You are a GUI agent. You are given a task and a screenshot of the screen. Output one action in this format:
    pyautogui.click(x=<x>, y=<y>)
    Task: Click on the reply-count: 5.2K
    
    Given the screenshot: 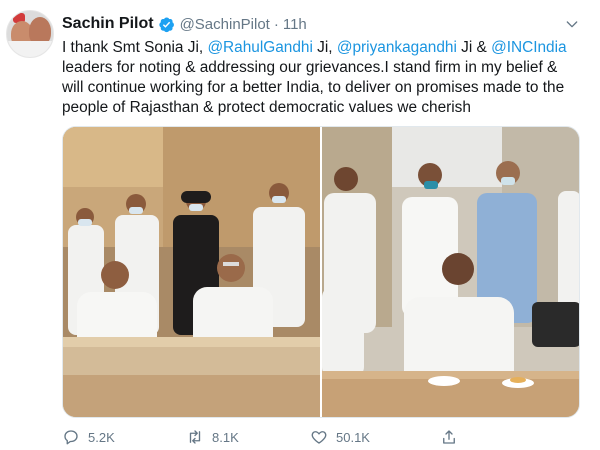 What is the action you would take?
    pyautogui.click(x=101, y=437)
    